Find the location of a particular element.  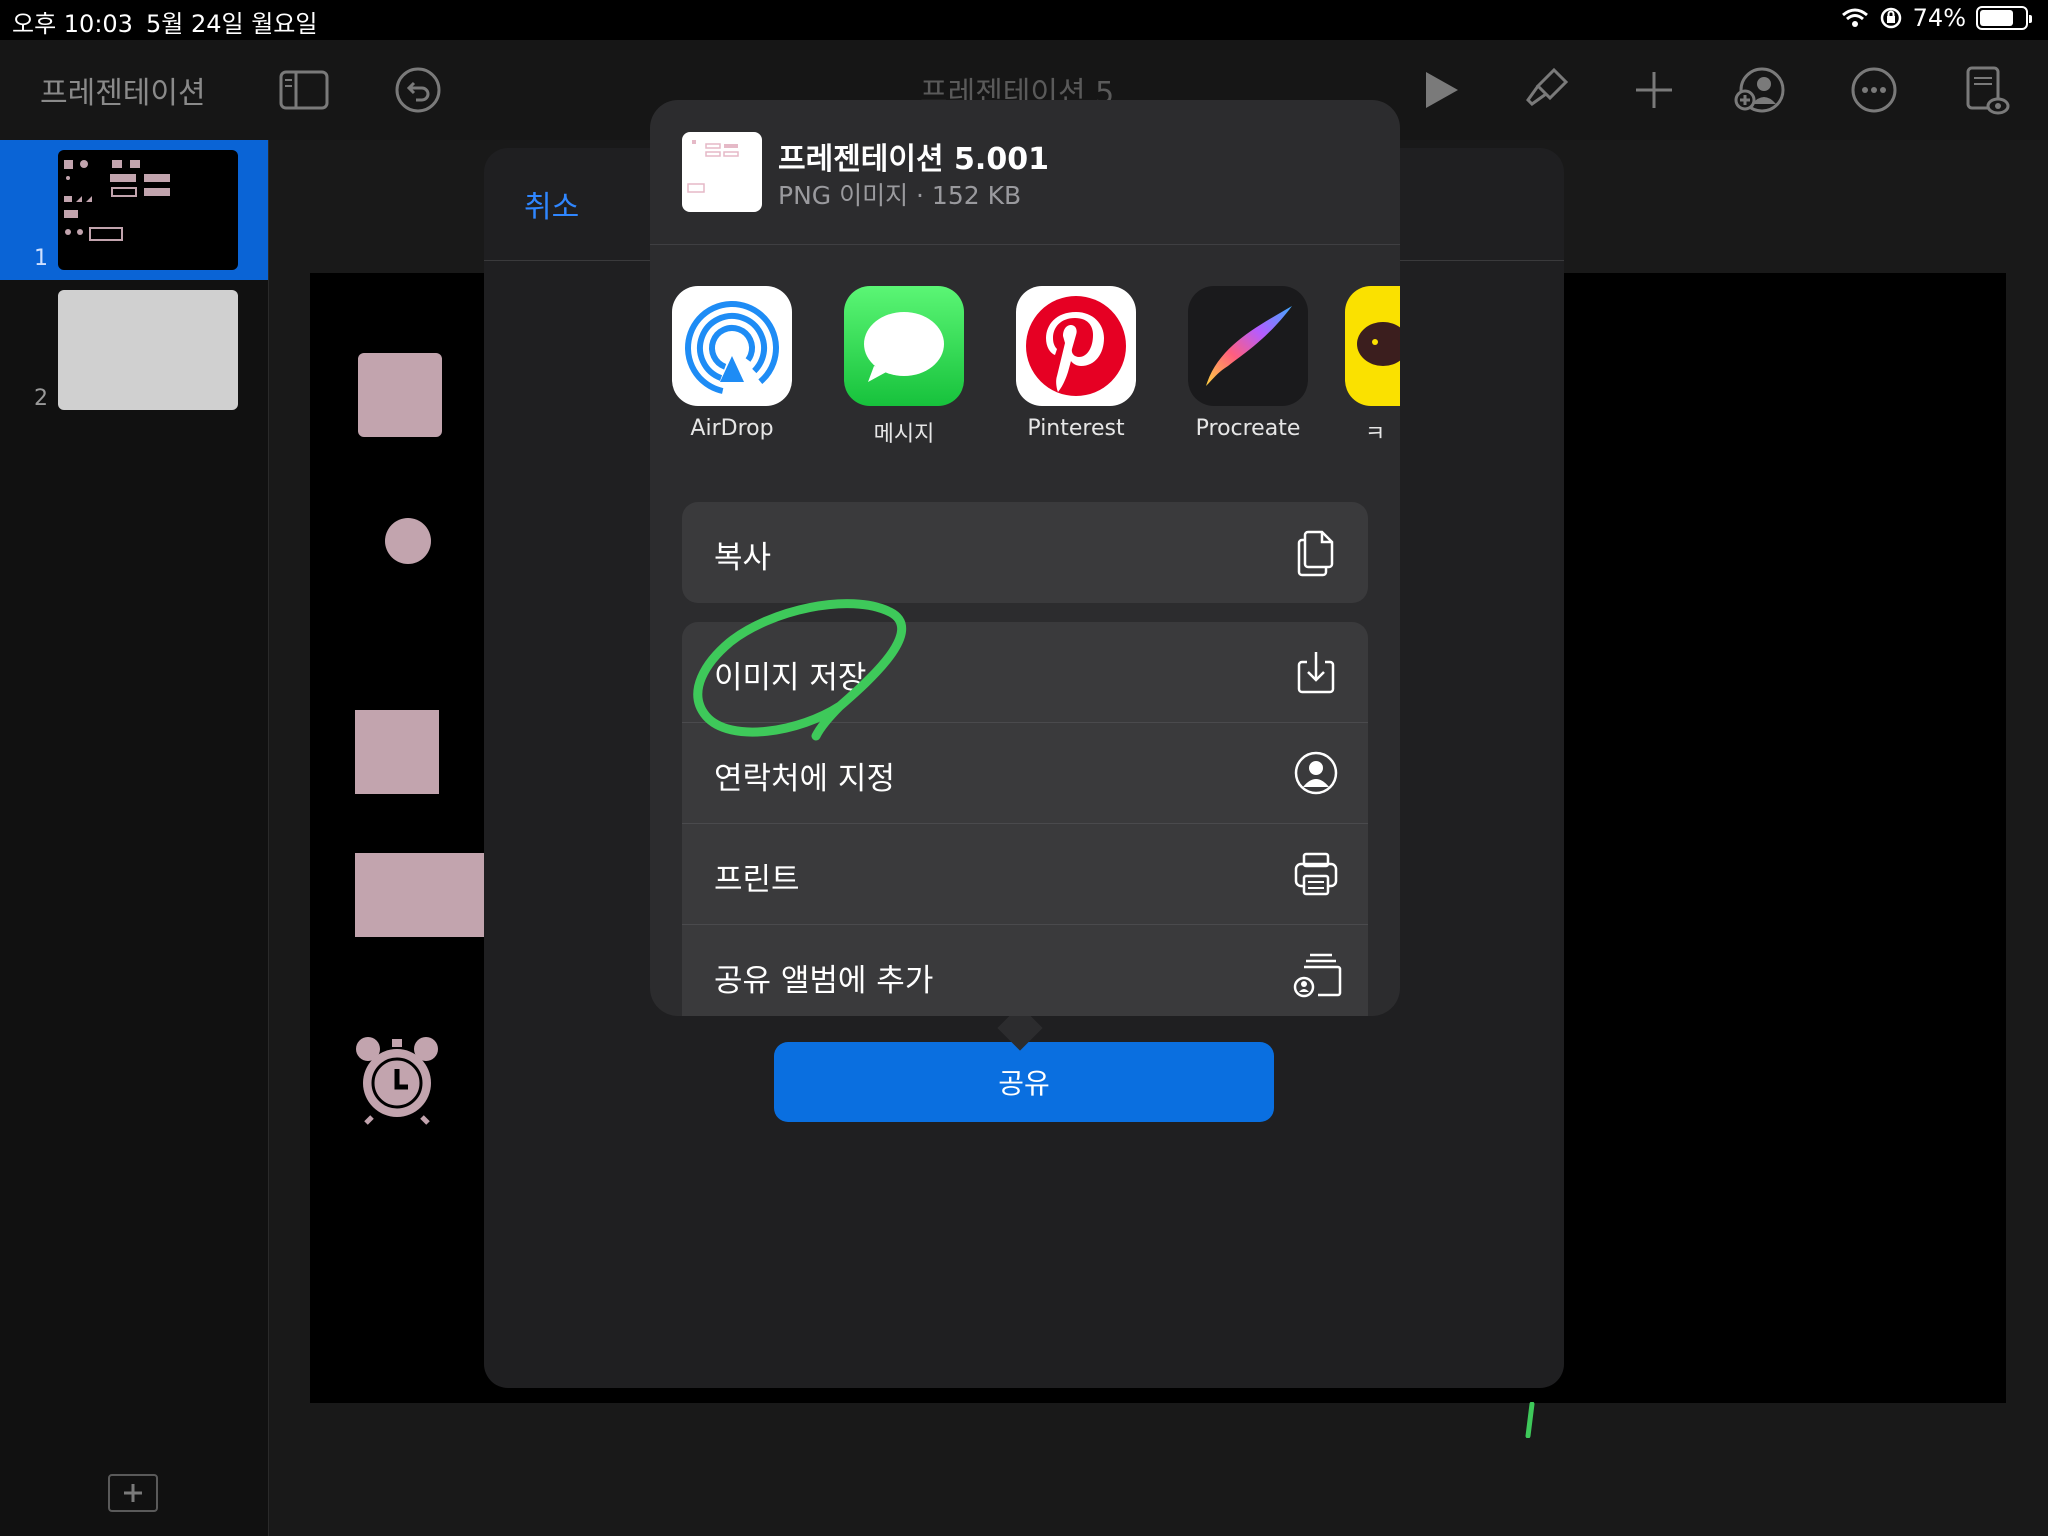

alarm-clock-icon is located at coordinates (397, 1080).